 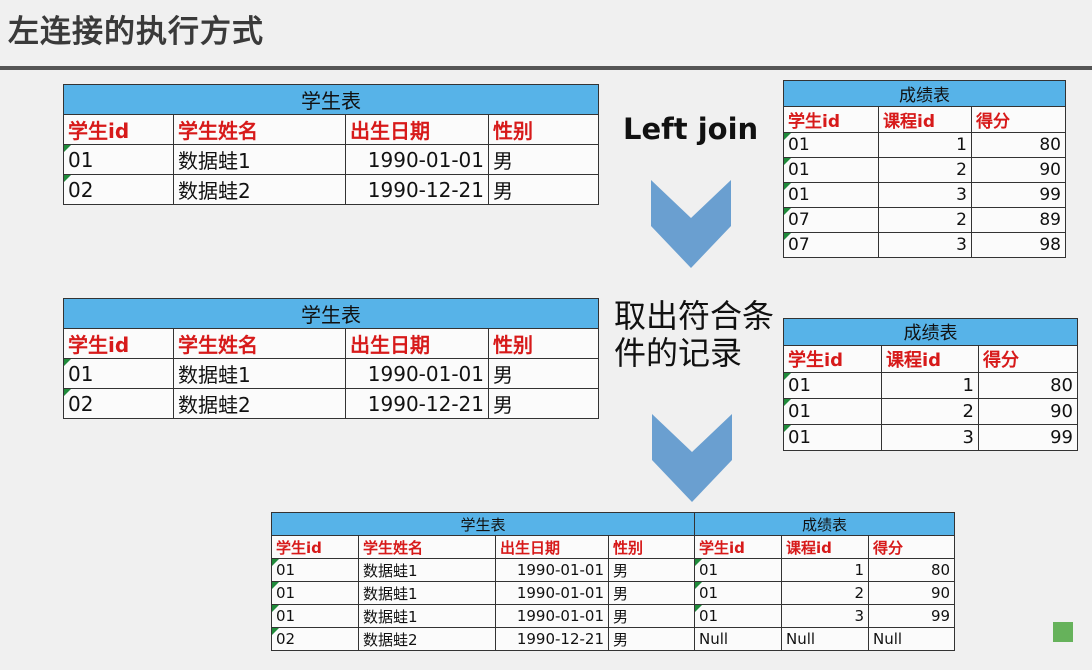 I want to click on slide-marker-square, so click(x=1063, y=632).